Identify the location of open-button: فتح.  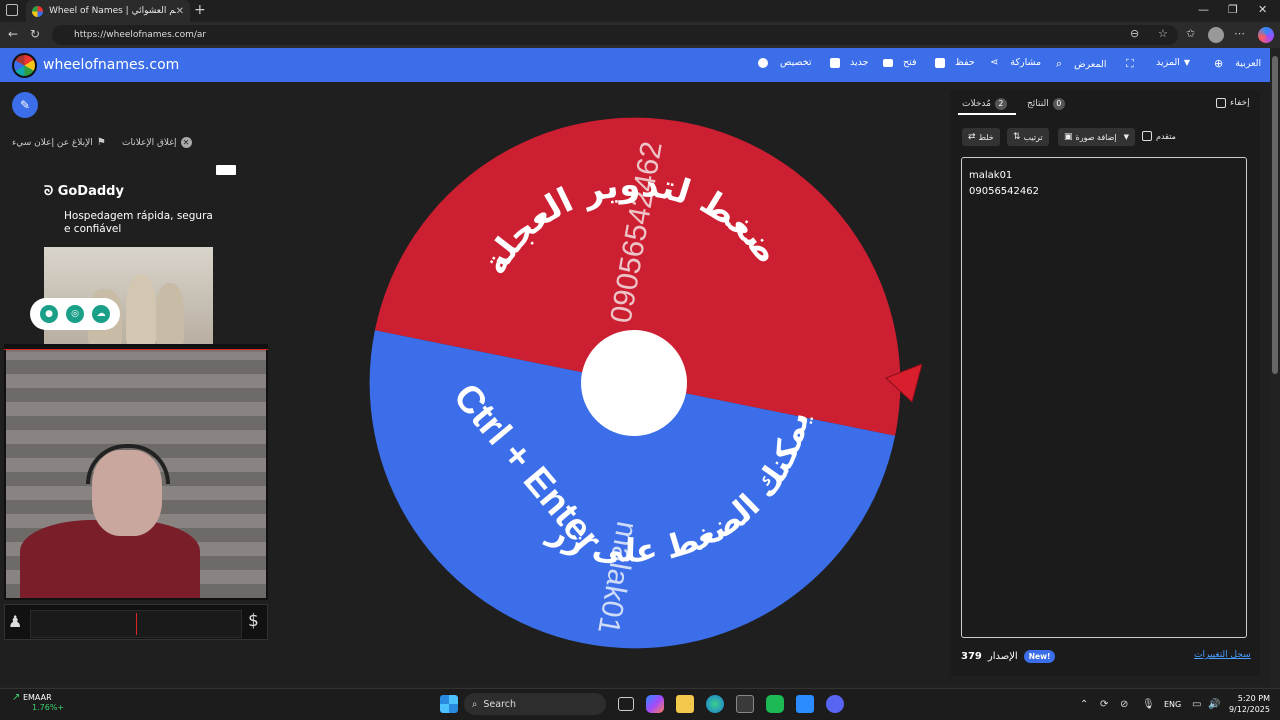
(900, 62).